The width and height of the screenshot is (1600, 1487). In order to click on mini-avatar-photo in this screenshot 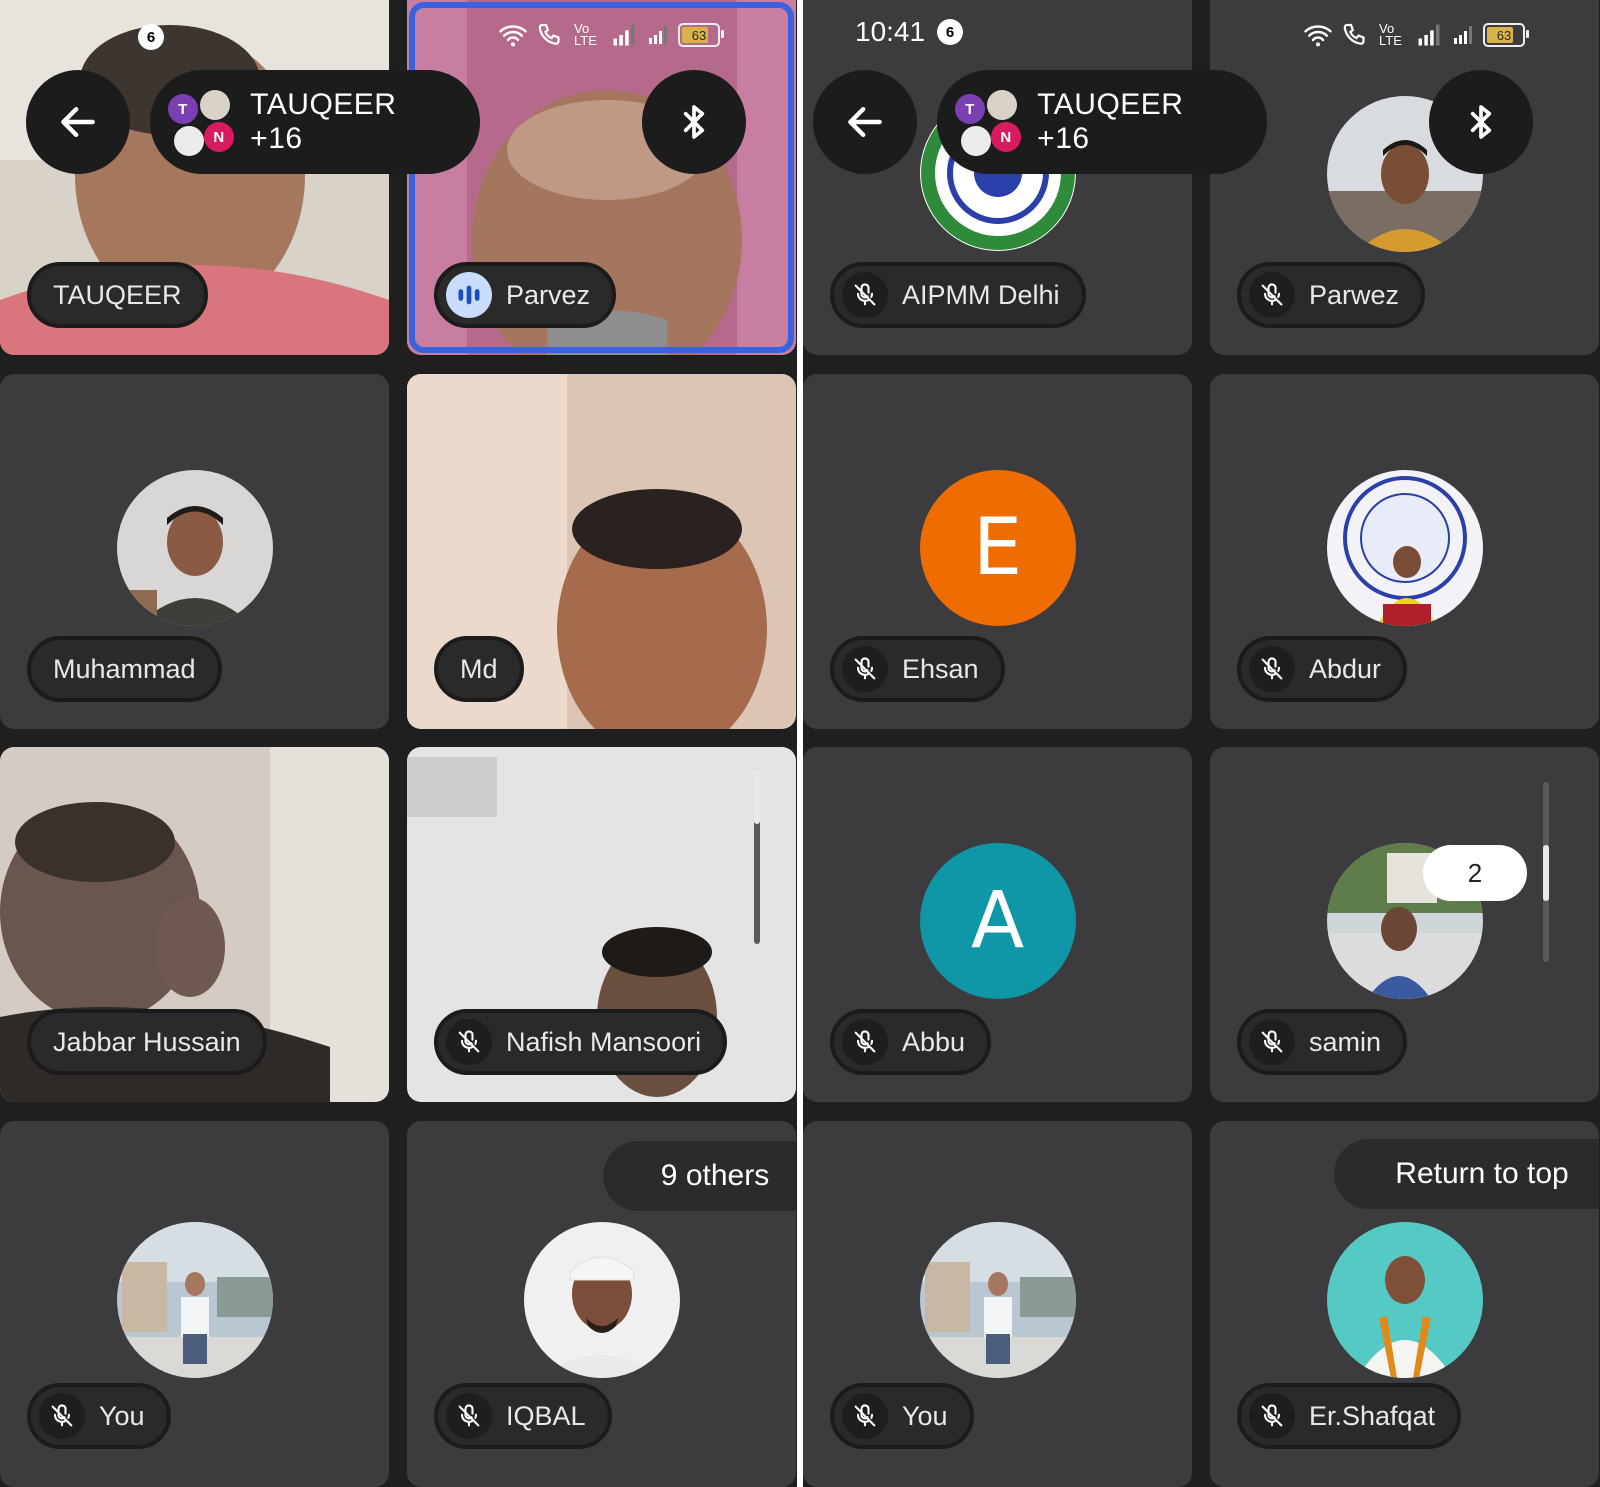, I will do `click(215, 105)`.